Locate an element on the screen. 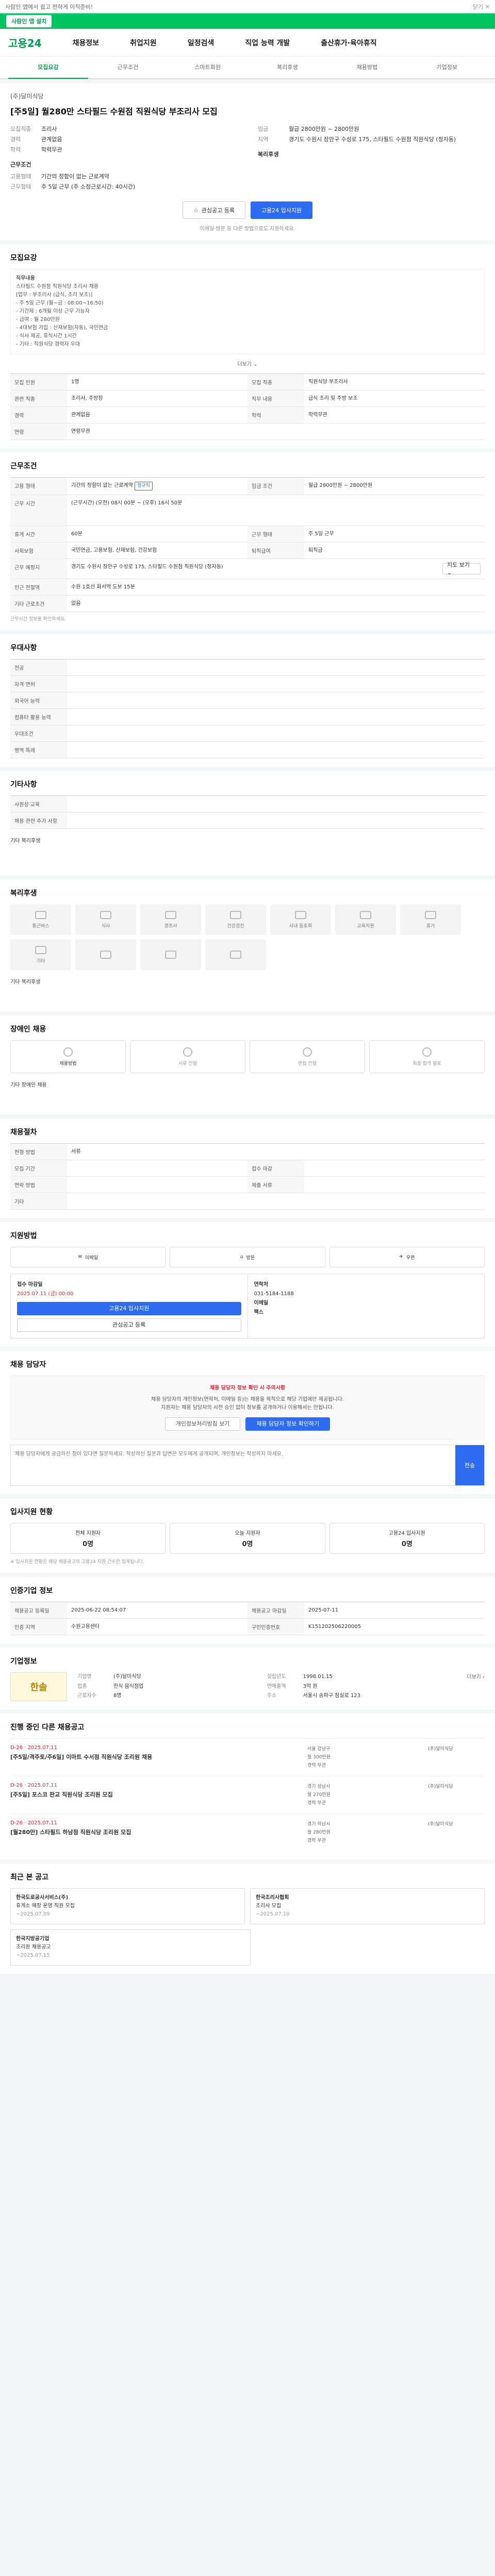 This screenshot has width=495, height=2576. method-email: ✉ 이메일 is located at coordinates (88, 1257).